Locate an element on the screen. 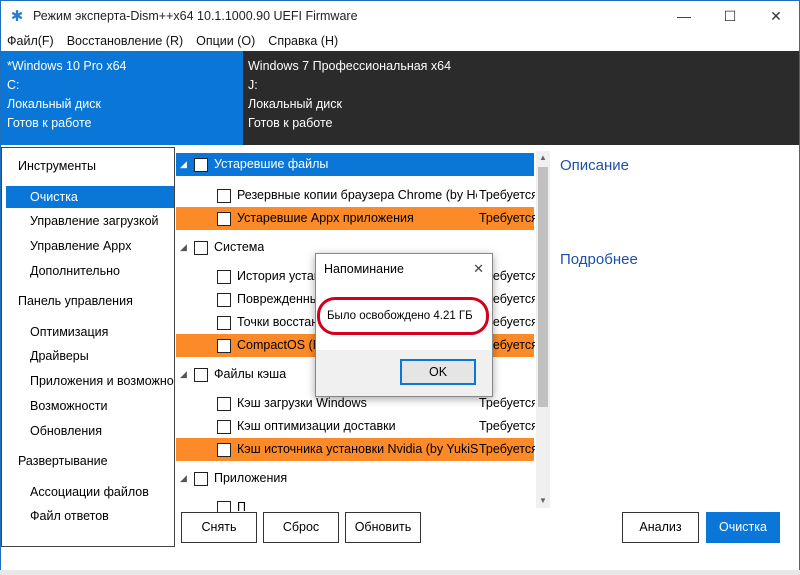 The height and width of the screenshot is (575, 800). list-group-row: ◢ Приложения is located at coordinates (355, 478).